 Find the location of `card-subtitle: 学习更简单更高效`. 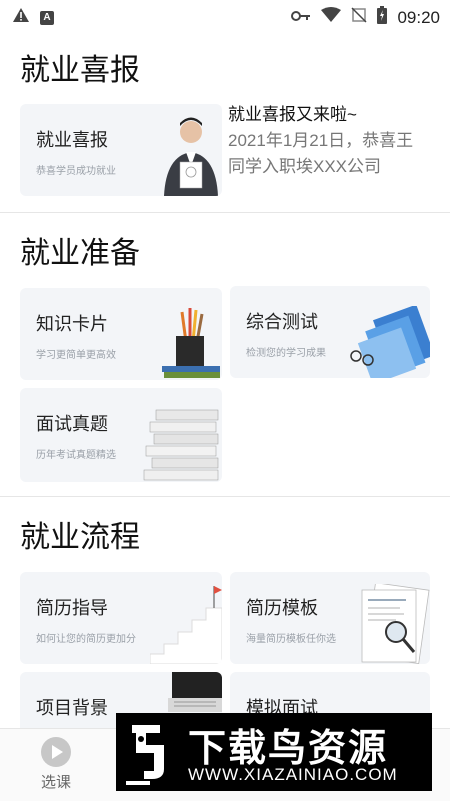

card-subtitle: 学习更简单更高效 is located at coordinates (76, 355).